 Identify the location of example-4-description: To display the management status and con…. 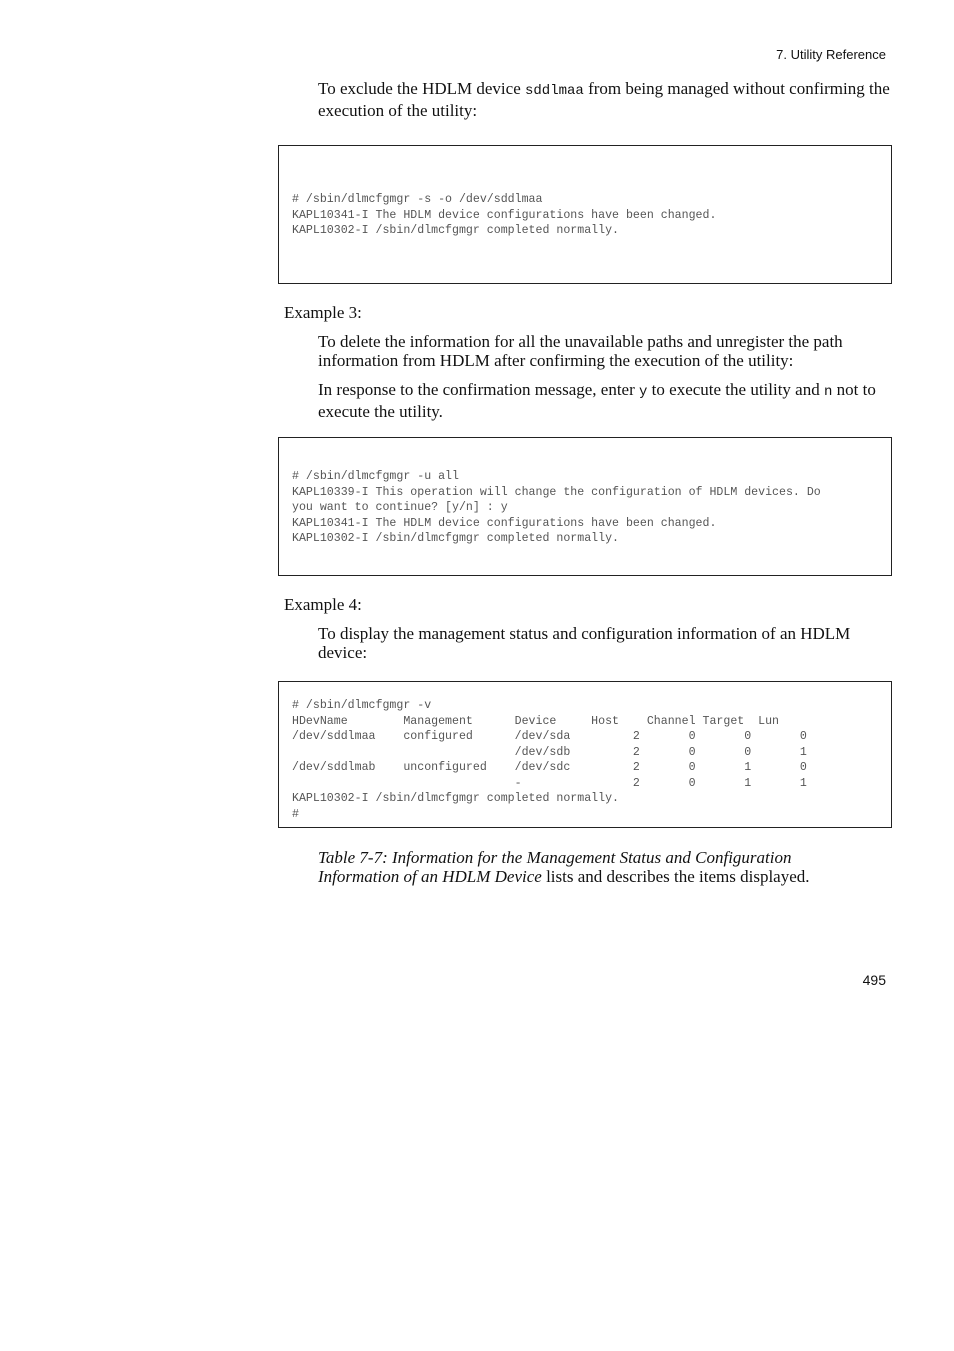
(584, 643).